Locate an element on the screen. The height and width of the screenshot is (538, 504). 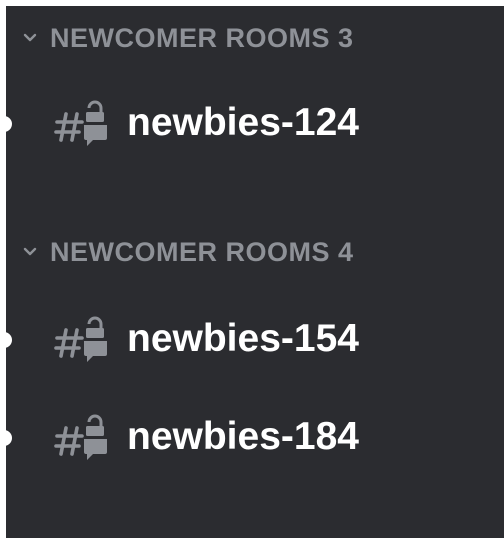
category-label: NEWCOMER ROOMS 3 is located at coordinates (202, 37).